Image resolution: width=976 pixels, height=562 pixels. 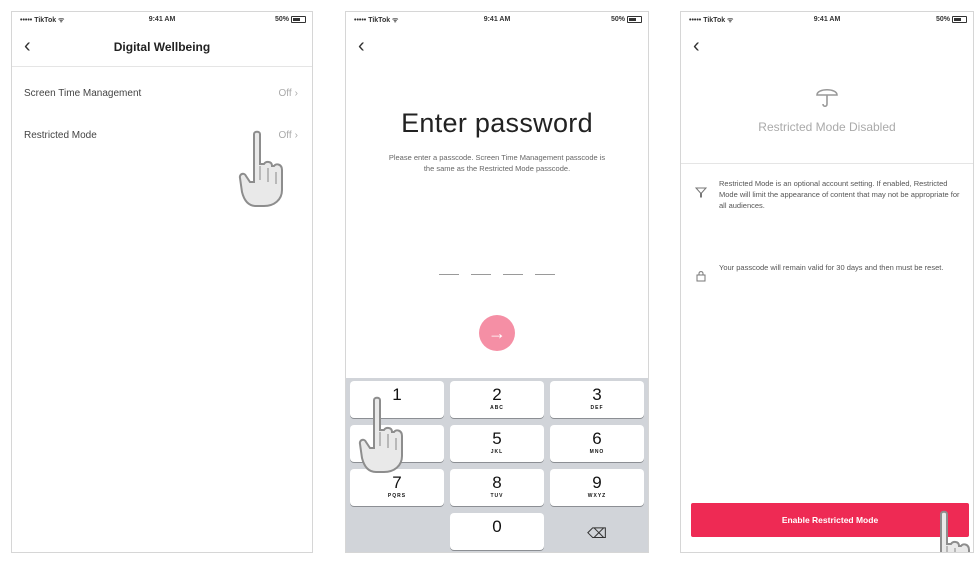 What do you see at coordinates (597, 443) in the screenshot?
I see `key-6: 6 MNO` at bounding box center [597, 443].